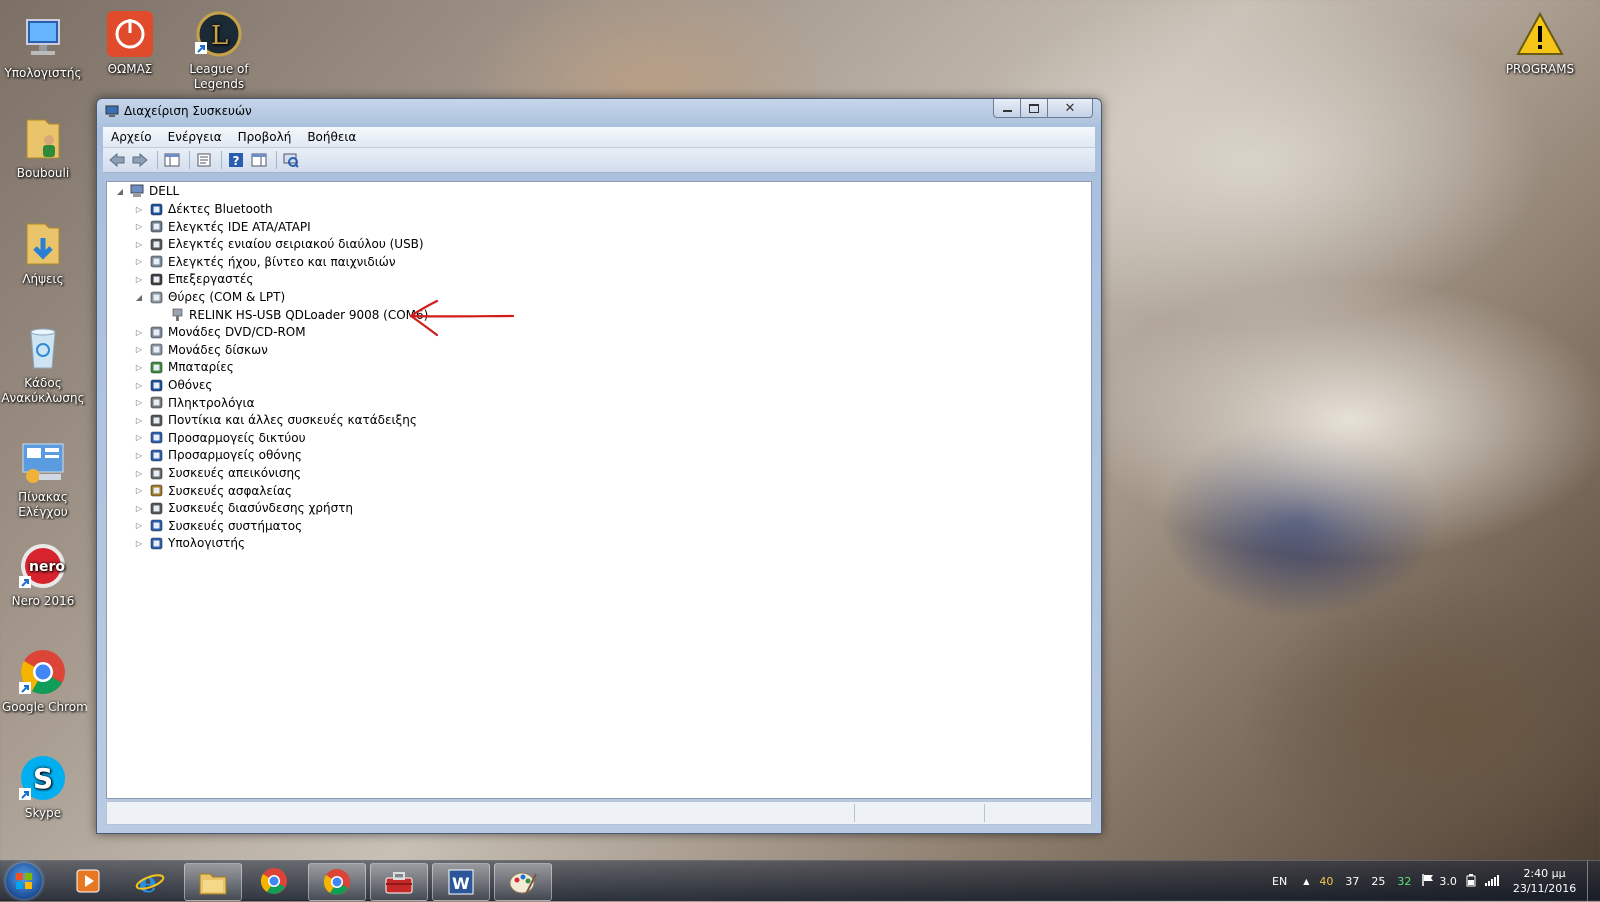 Image resolution: width=1600 pixels, height=902 pixels. I want to click on taskbar-media-player, so click(88, 881).